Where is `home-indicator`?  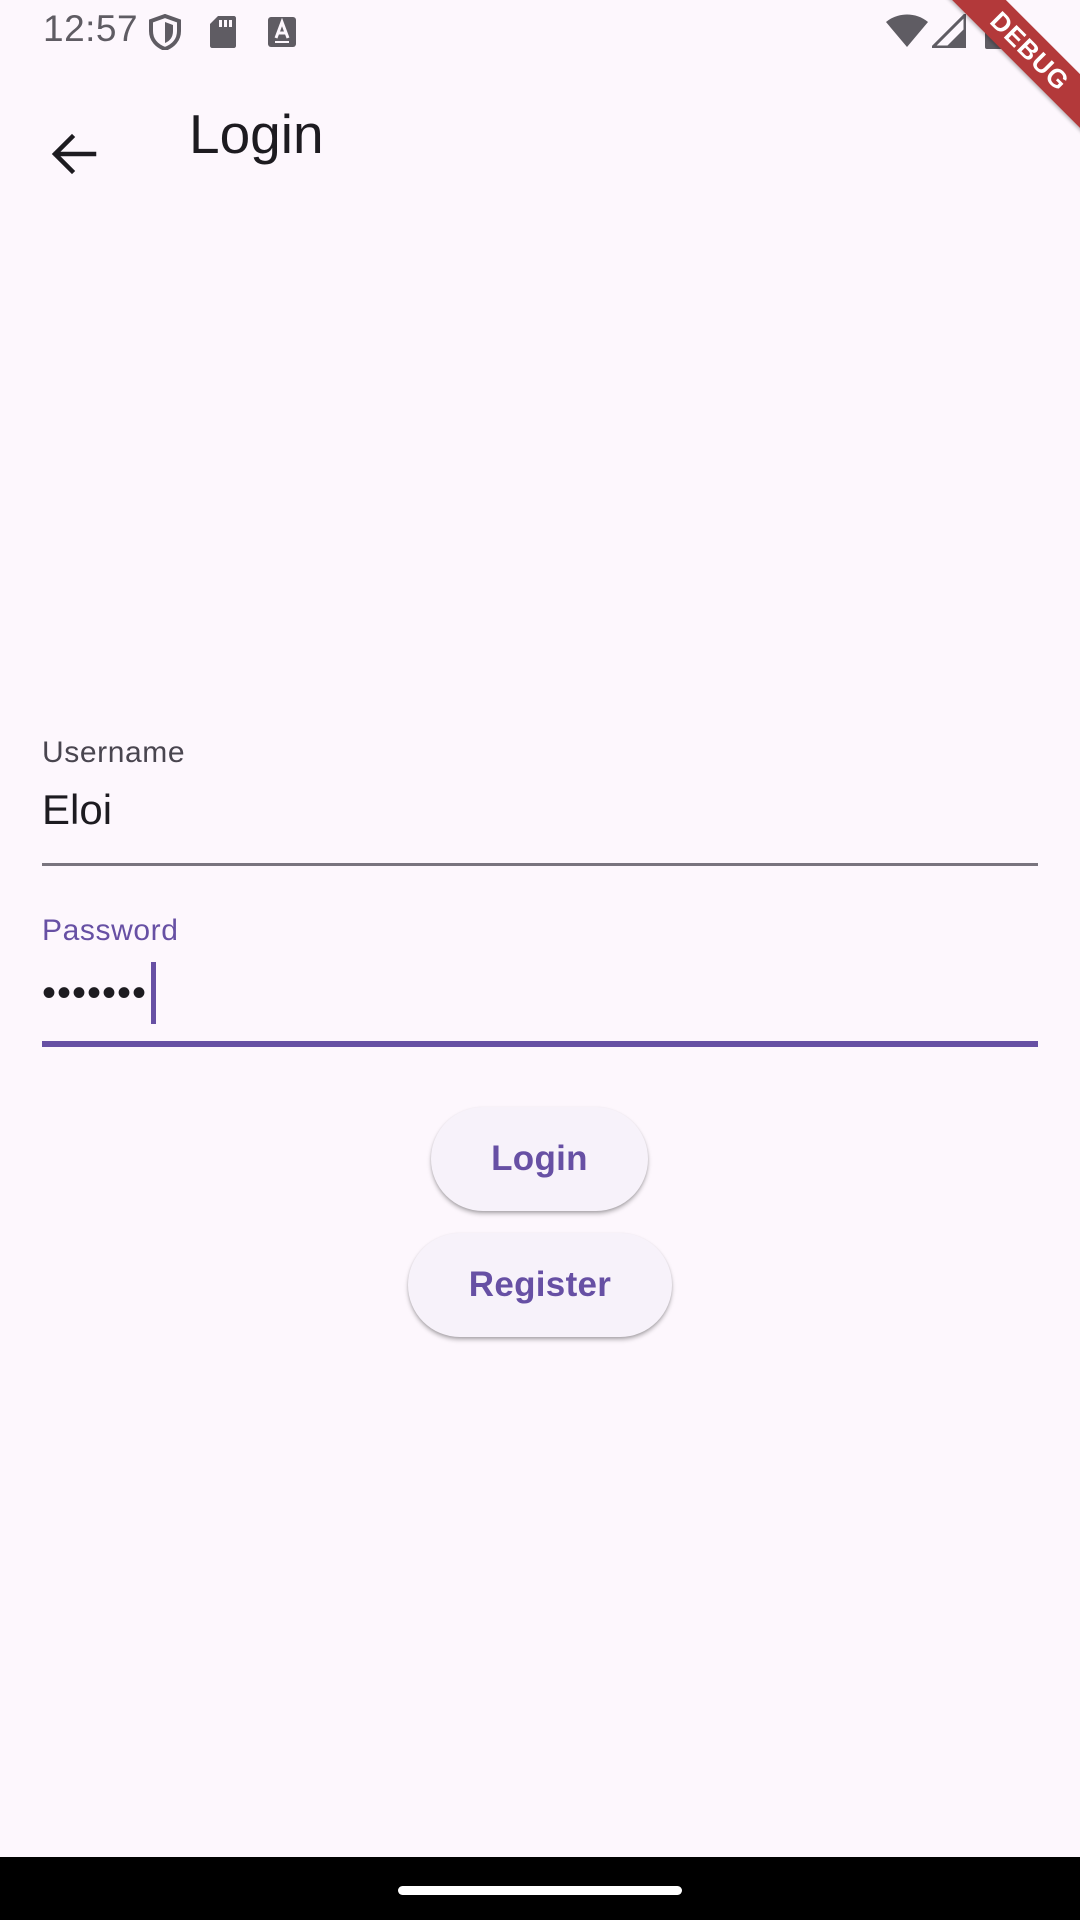 home-indicator is located at coordinates (540, 1890).